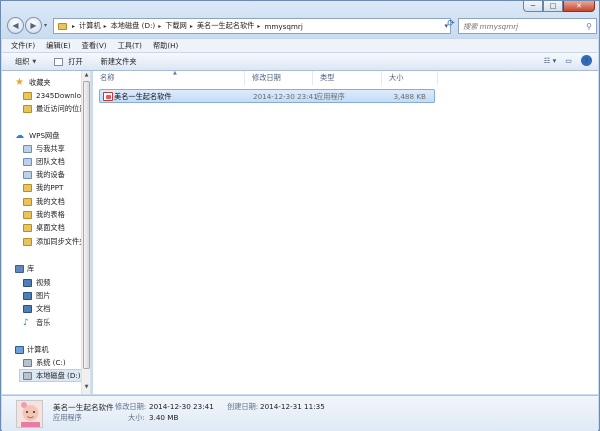  I want to click on nav-favorites: ★ 收藏夹, so click(52, 82).